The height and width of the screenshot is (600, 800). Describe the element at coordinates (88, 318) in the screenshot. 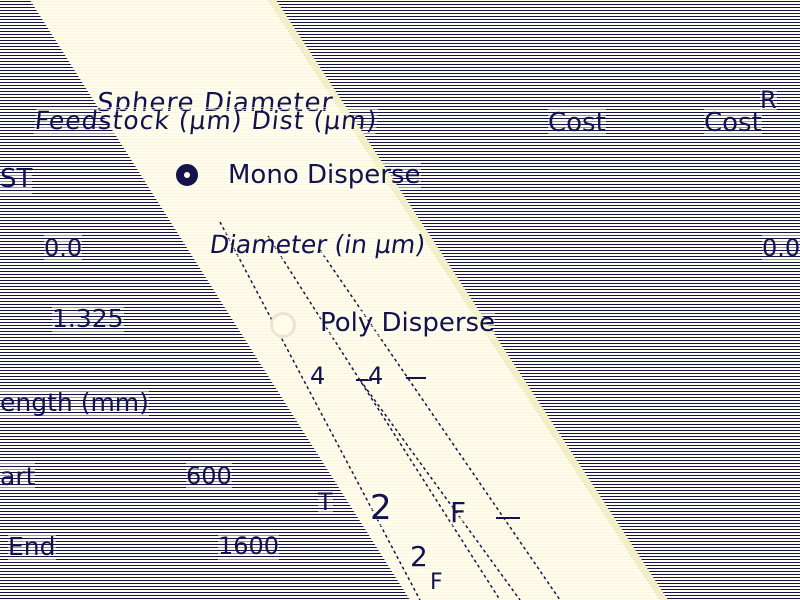

I see `value-cell: 1.325` at that location.